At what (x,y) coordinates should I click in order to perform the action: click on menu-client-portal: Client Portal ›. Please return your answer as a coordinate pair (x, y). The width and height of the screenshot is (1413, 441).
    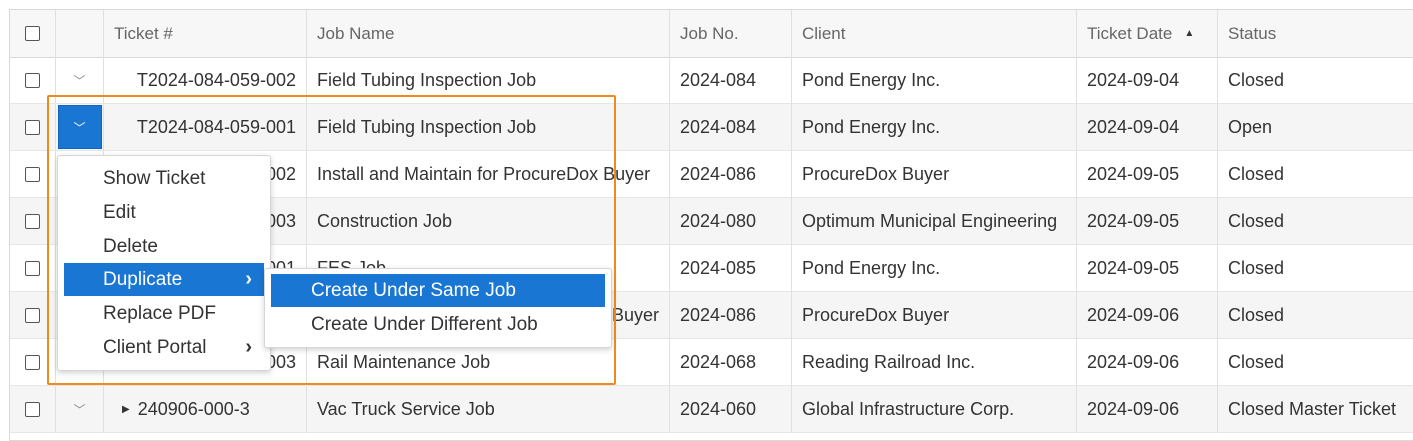
    Looking at the image, I should click on (164, 347).